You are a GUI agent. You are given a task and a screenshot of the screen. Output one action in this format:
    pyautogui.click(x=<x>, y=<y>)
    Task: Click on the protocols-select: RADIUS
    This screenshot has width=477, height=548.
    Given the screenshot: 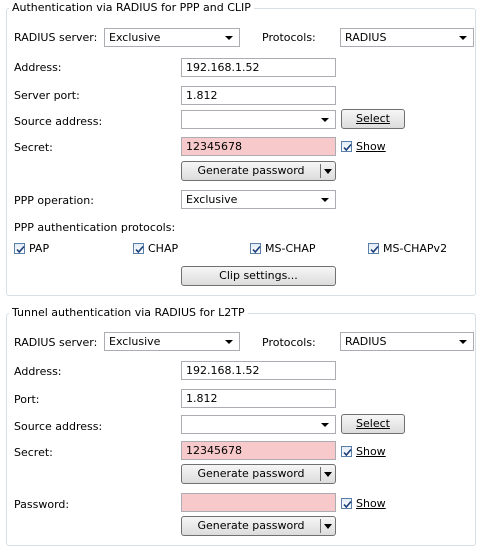 What is the action you would take?
    pyautogui.click(x=407, y=37)
    